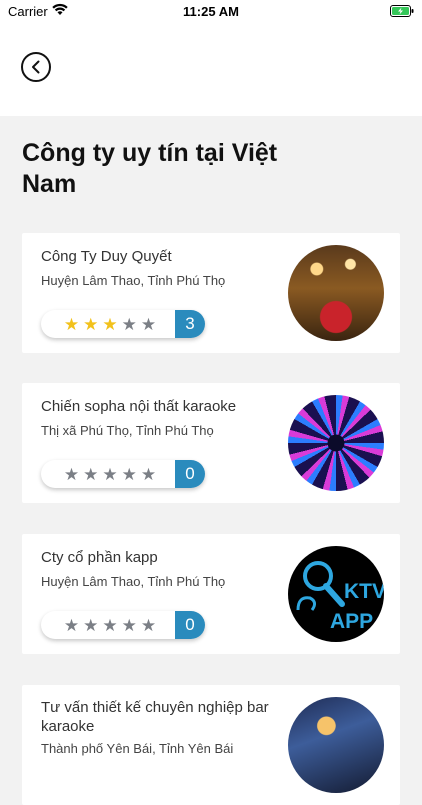 The image size is (422, 805). I want to click on company-address: Thành phố Yên Bái, Tỉnh Yên Bái, so click(137, 748).